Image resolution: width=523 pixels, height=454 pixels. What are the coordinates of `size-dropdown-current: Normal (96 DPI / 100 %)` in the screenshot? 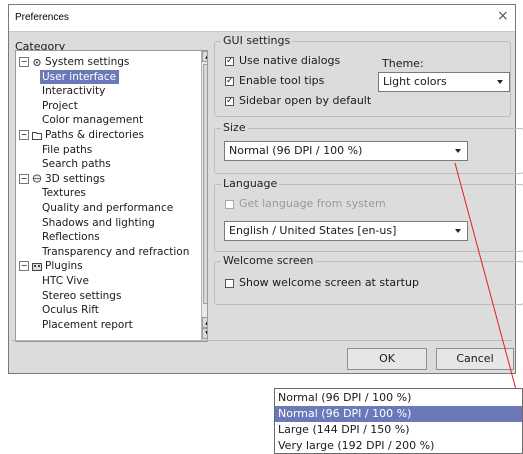 It's located at (345, 397).